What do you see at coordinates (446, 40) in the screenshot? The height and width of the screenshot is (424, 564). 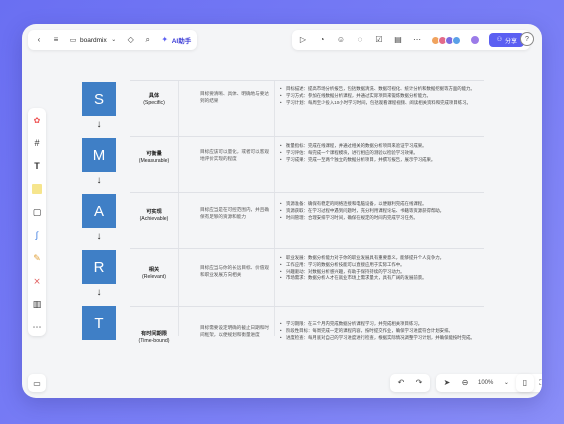 I see `collaborator-avatars` at bounding box center [446, 40].